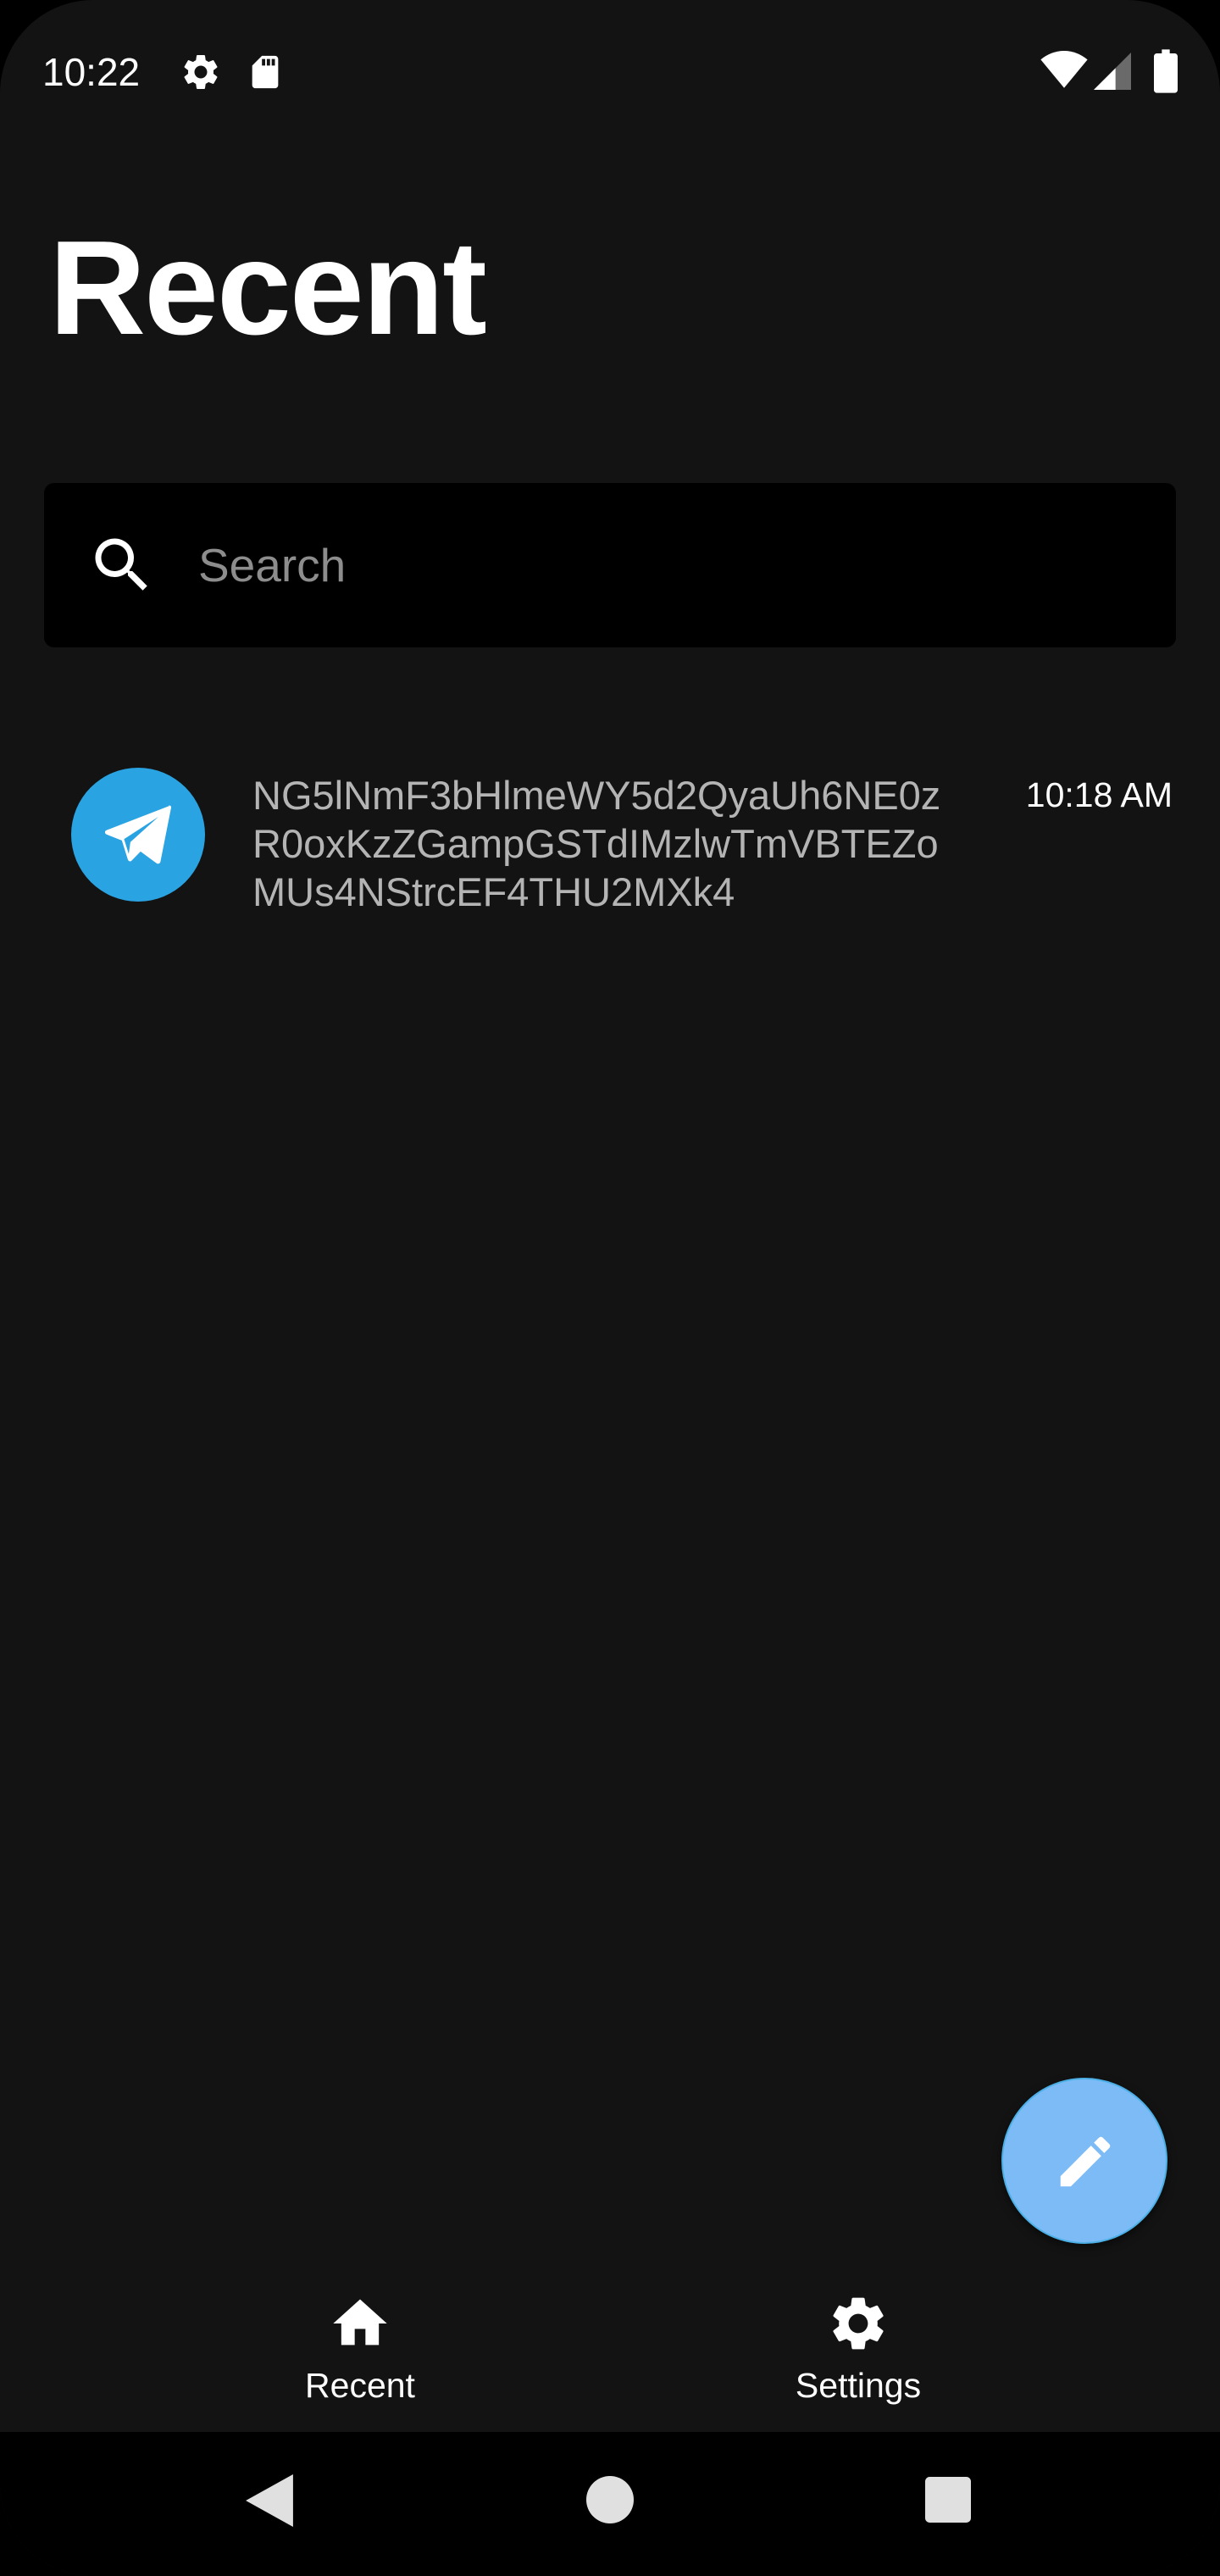 The image size is (1220, 2576). Describe the element at coordinates (664, 565) in the screenshot. I see `search-input` at that location.